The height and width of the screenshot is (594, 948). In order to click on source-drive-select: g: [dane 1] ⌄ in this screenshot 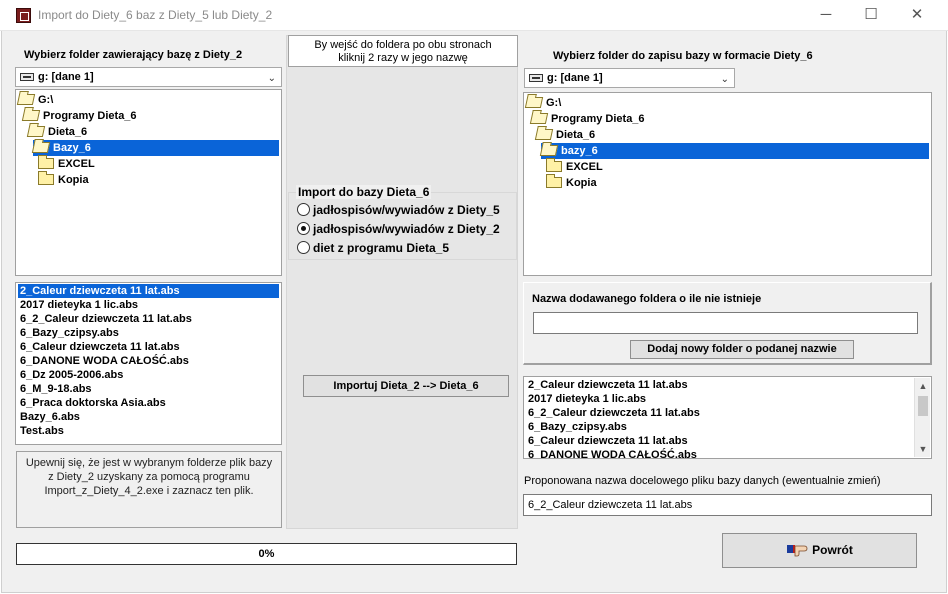, I will do `click(148, 77)`.